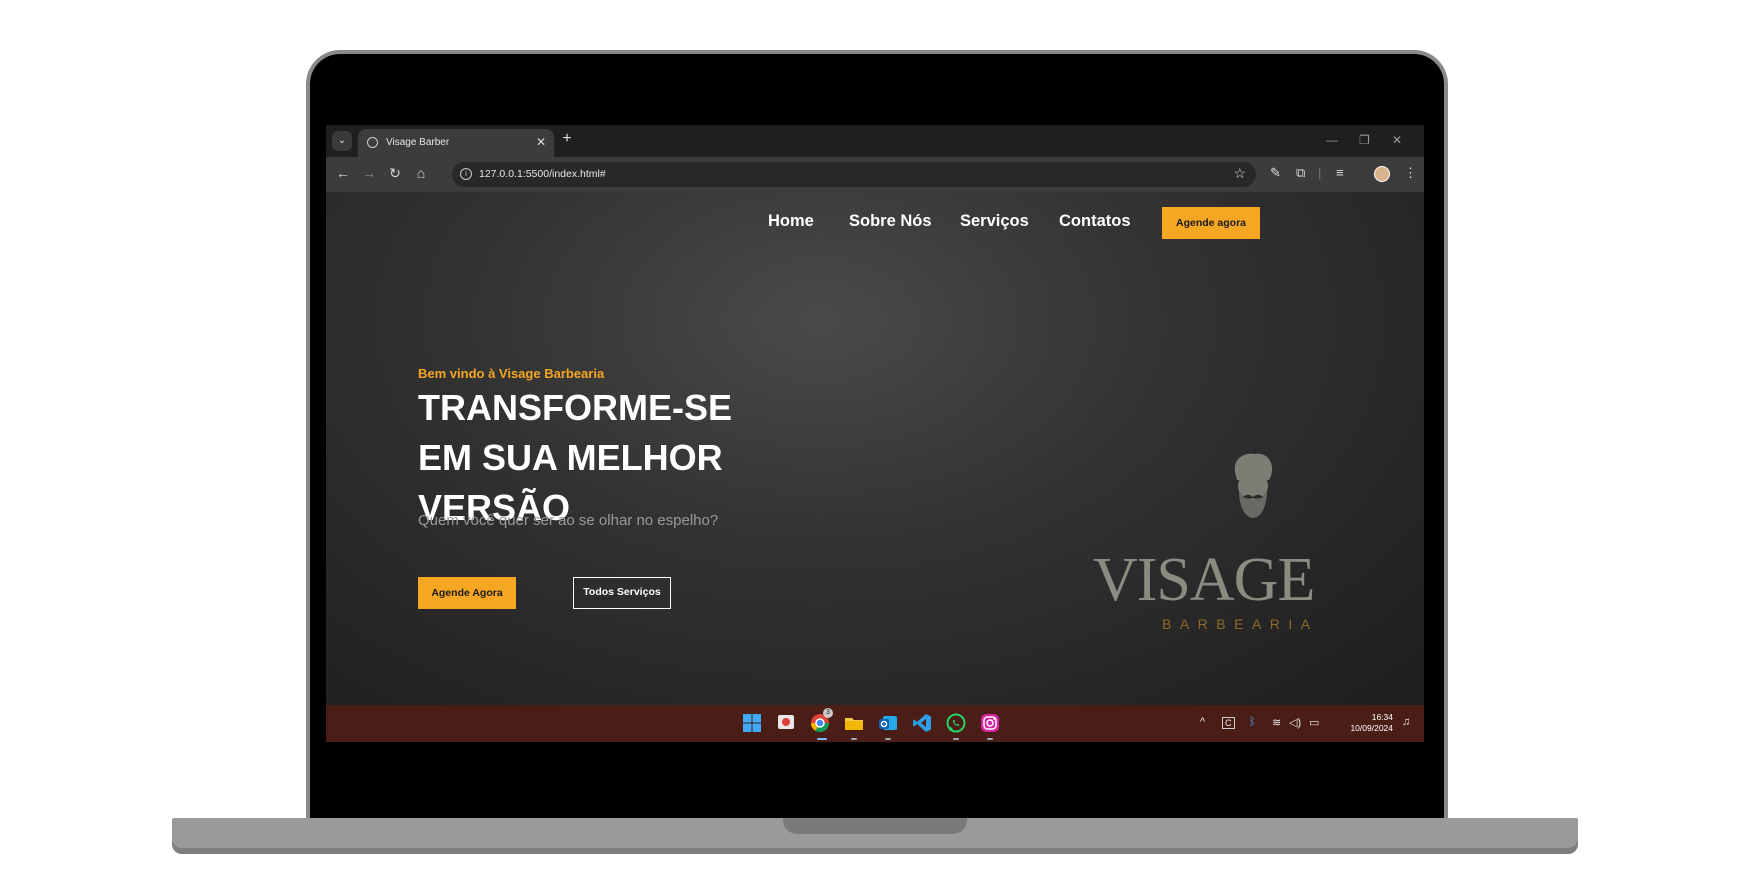  I want to click on instagram-icon, so click(990, 723).